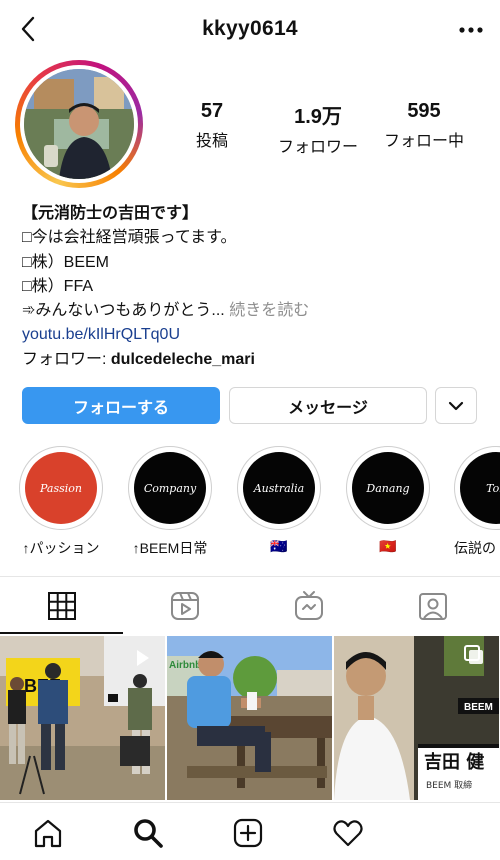 Image resolution: width=500 pixels, height=860 pixels. I want to click on more-options-icon, so click(471, 30).